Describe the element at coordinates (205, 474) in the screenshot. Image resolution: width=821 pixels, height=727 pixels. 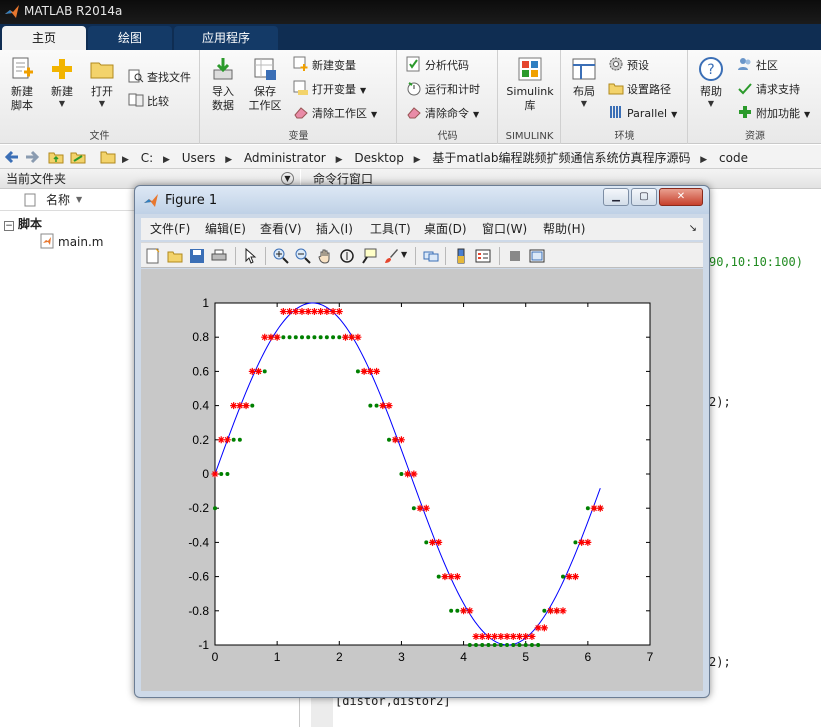
I see `y-tick-label: 0` at that location.